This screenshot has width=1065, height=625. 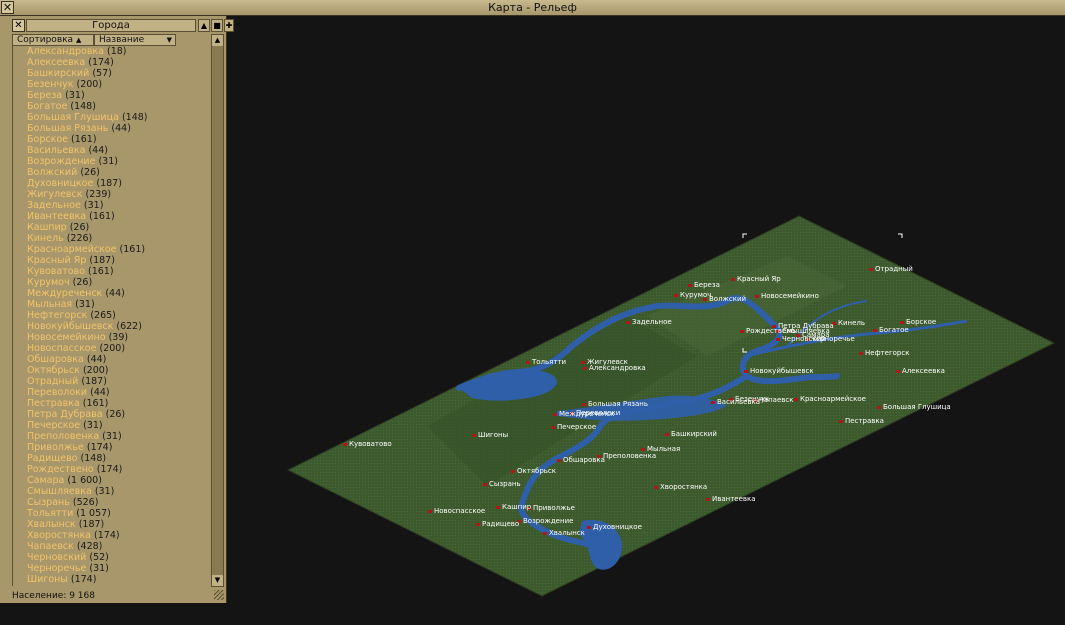 I want to click on list-item: Ивантеевка (161), so click(x=112, y=216).